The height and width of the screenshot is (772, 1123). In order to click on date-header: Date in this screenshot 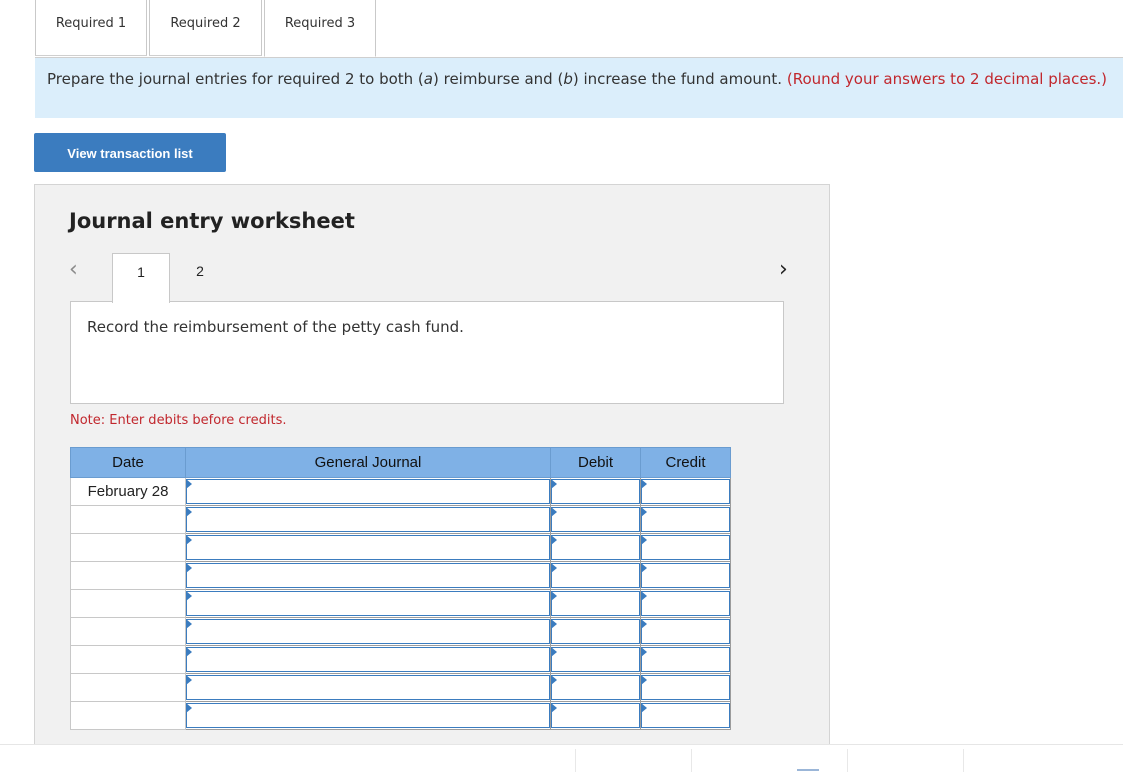, I will do `click(128, 462)`.